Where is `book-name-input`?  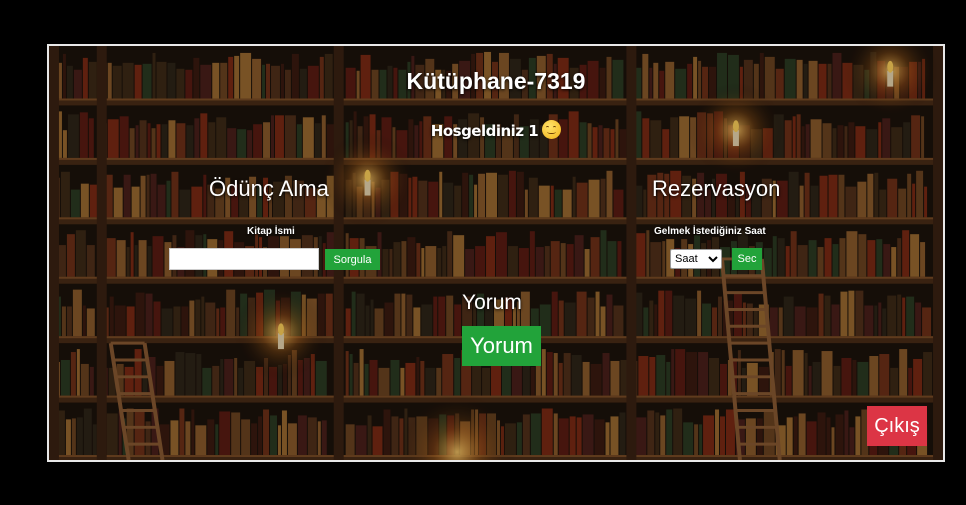 book-name-input is located at coordinates (244, 259).